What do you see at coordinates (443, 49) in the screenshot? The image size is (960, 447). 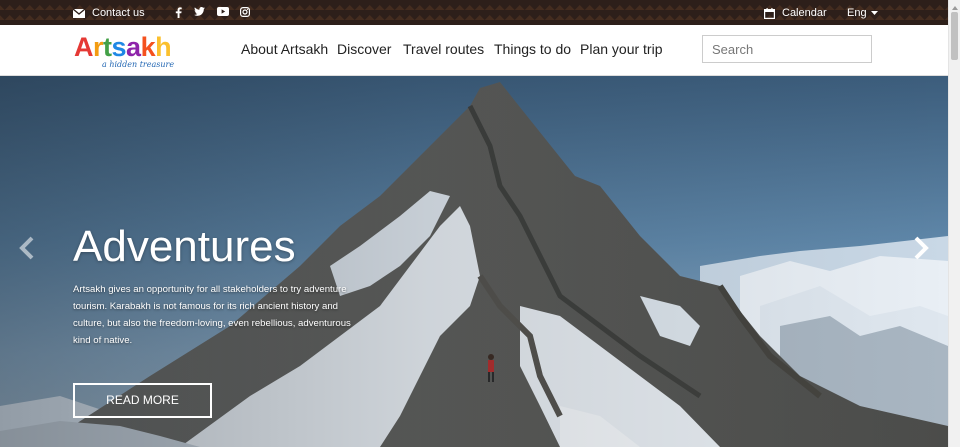 I see `nav-travel-routes: Travel routes` at bounding box center [443, 49].